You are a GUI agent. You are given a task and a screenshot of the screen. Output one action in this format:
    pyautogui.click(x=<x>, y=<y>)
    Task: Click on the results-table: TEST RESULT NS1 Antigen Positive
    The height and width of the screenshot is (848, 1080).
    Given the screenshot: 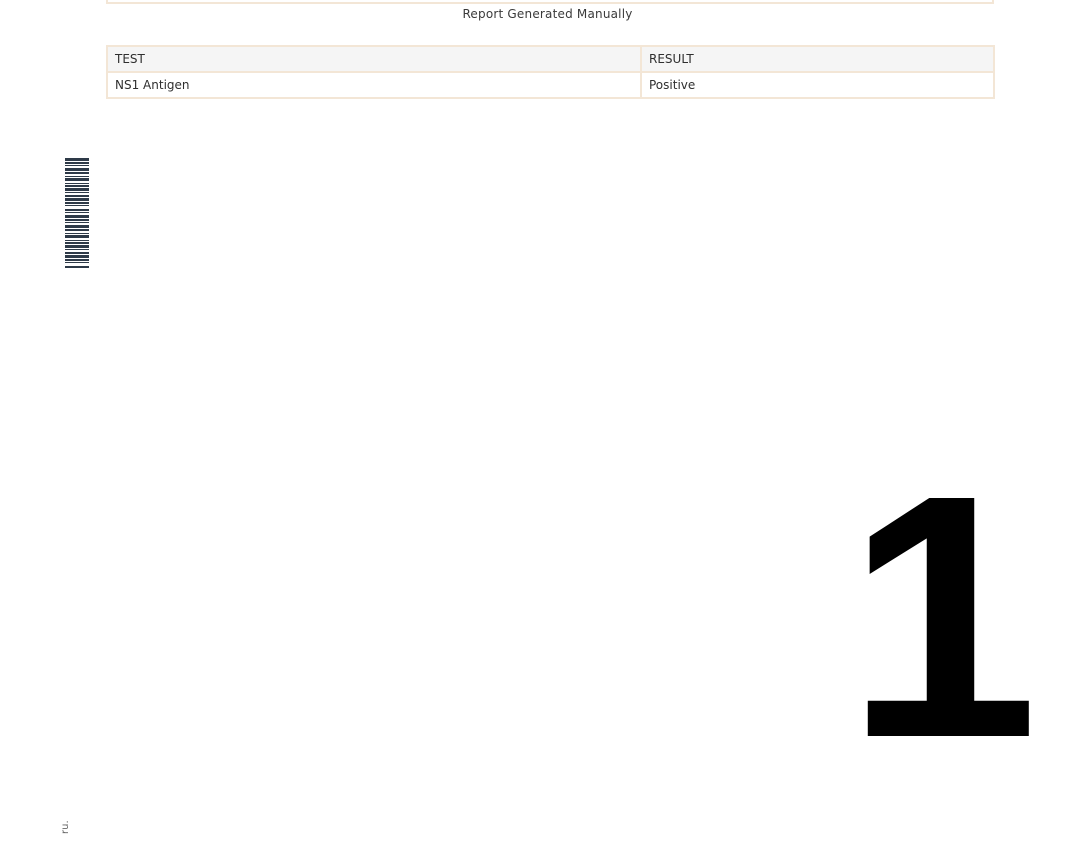 What is the action you would take?
    pyautogui.click(x=550, y=72)
    